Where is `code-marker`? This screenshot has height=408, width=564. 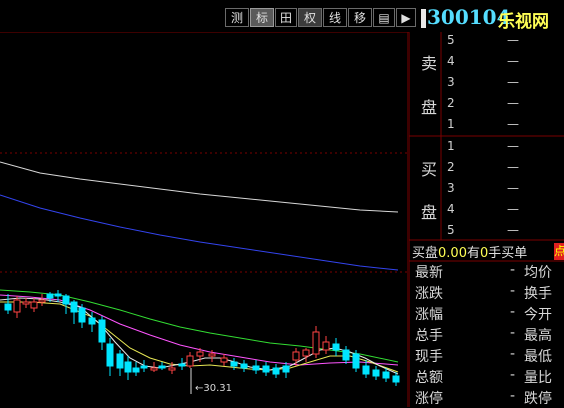
code-marker is located at coordinates (423, 18).